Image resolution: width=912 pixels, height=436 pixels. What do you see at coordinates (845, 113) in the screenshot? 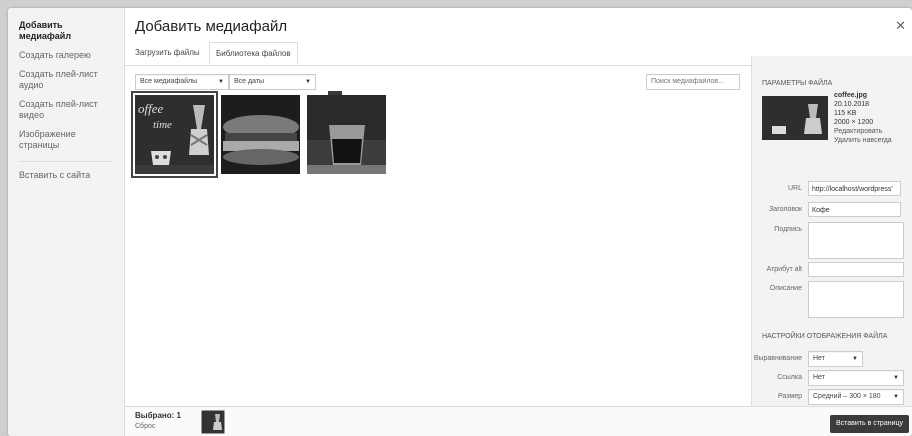
I see `file-size: 115 KB` at bounding box center [845, 113].